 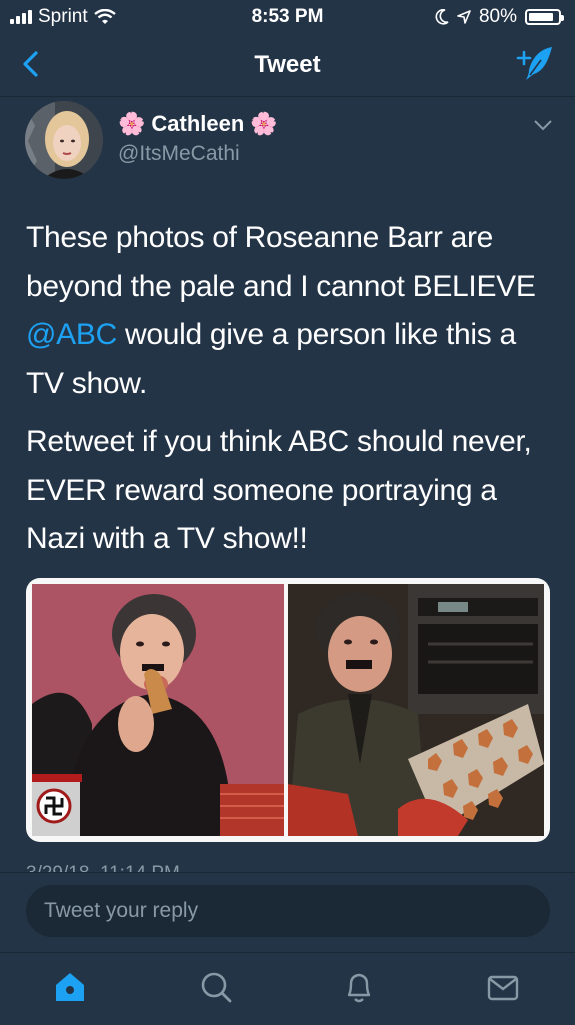 What do you see at coordinates (287, 17) in the screenshot?
I see `status-bar: Sprint 8:53 PM 80%` at bounding box center [287, 17].